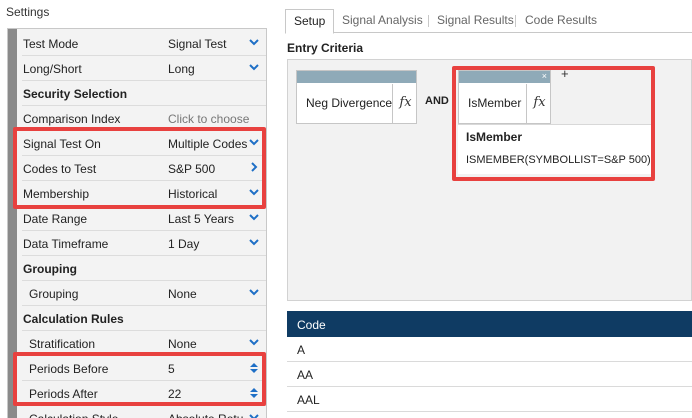 This screenshot has height=418, width=692. What do you see at coordinates (197, 44) in the screenshot?
I see `setting-value: Signal Test` at bounding box center [197, 44].